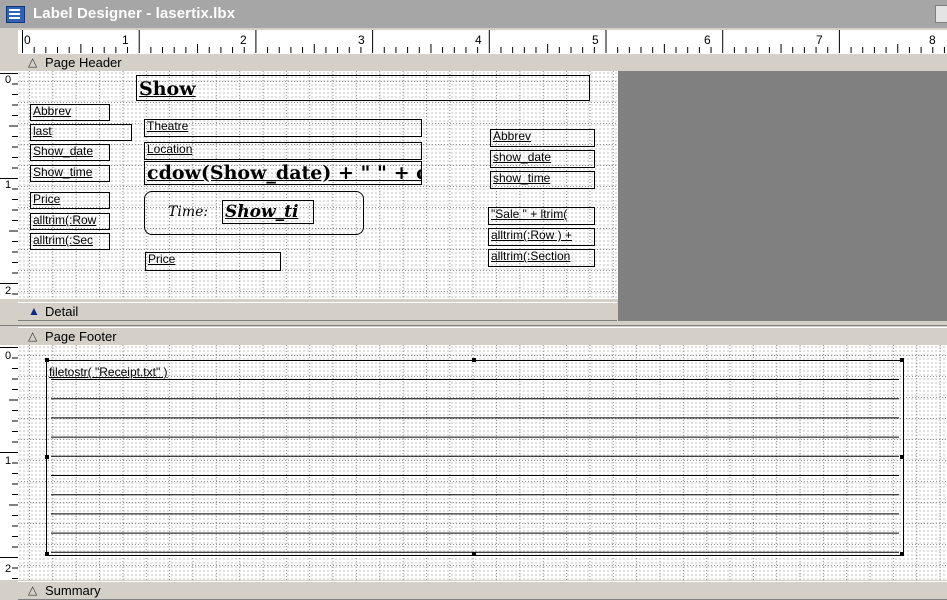 The image size is (947, 600). What do you see at coordinates (73, 590) in the screenshot?
I see `band-label-summary: Summary` at bounding box center [73, 590].